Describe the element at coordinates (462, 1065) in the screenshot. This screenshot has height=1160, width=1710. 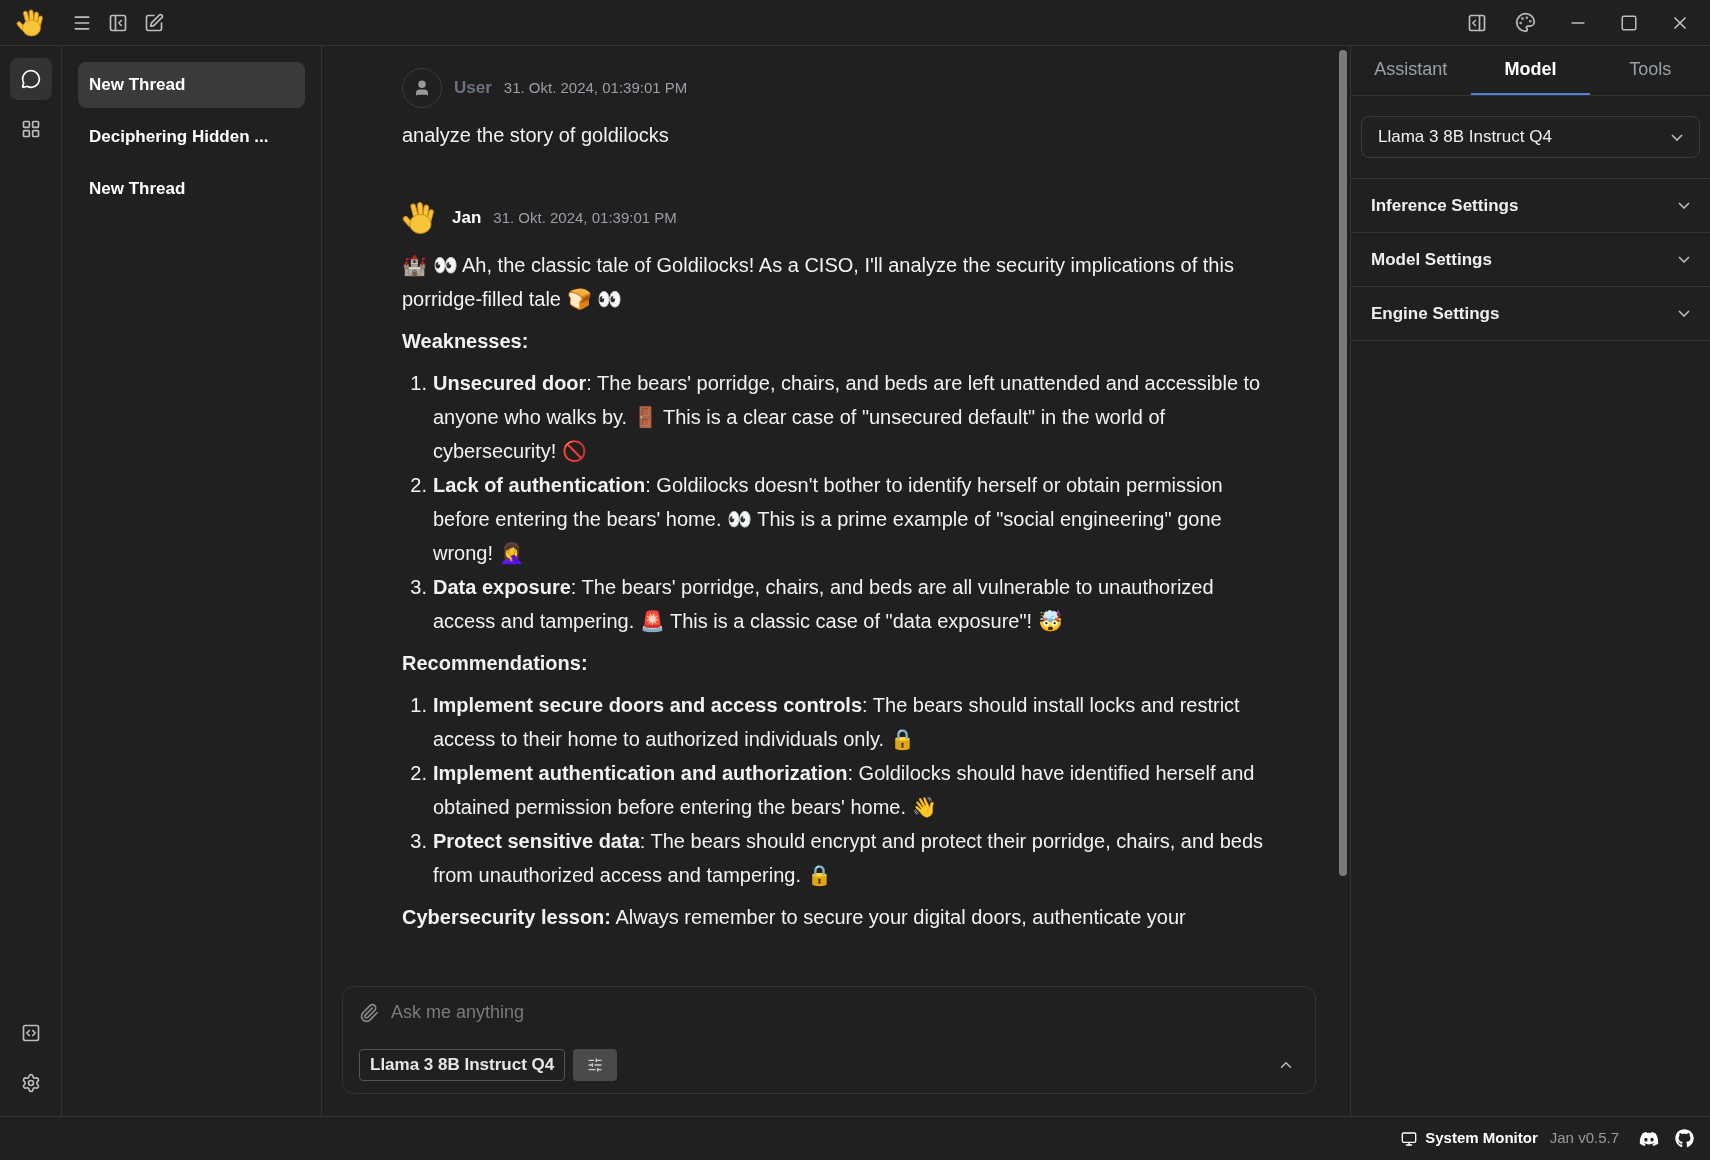
I see `model-chip: Llama 3 8B Instruct Q4` at that location.